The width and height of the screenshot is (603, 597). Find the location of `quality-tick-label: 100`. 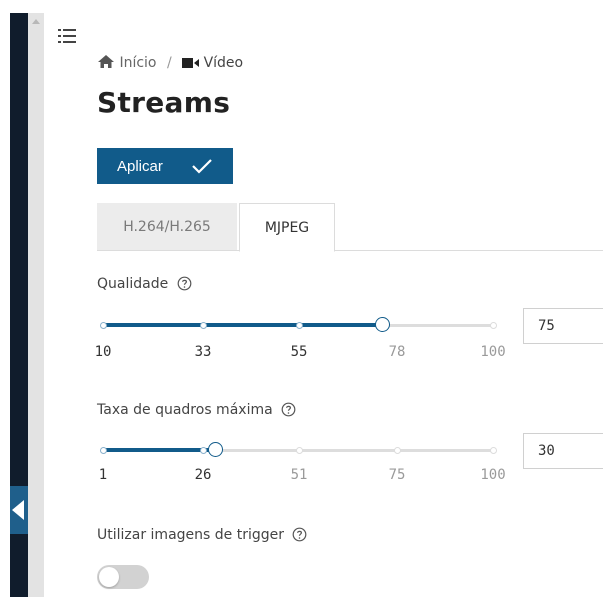

quality-tick-label: 100 is located at coordinates (493, 352).